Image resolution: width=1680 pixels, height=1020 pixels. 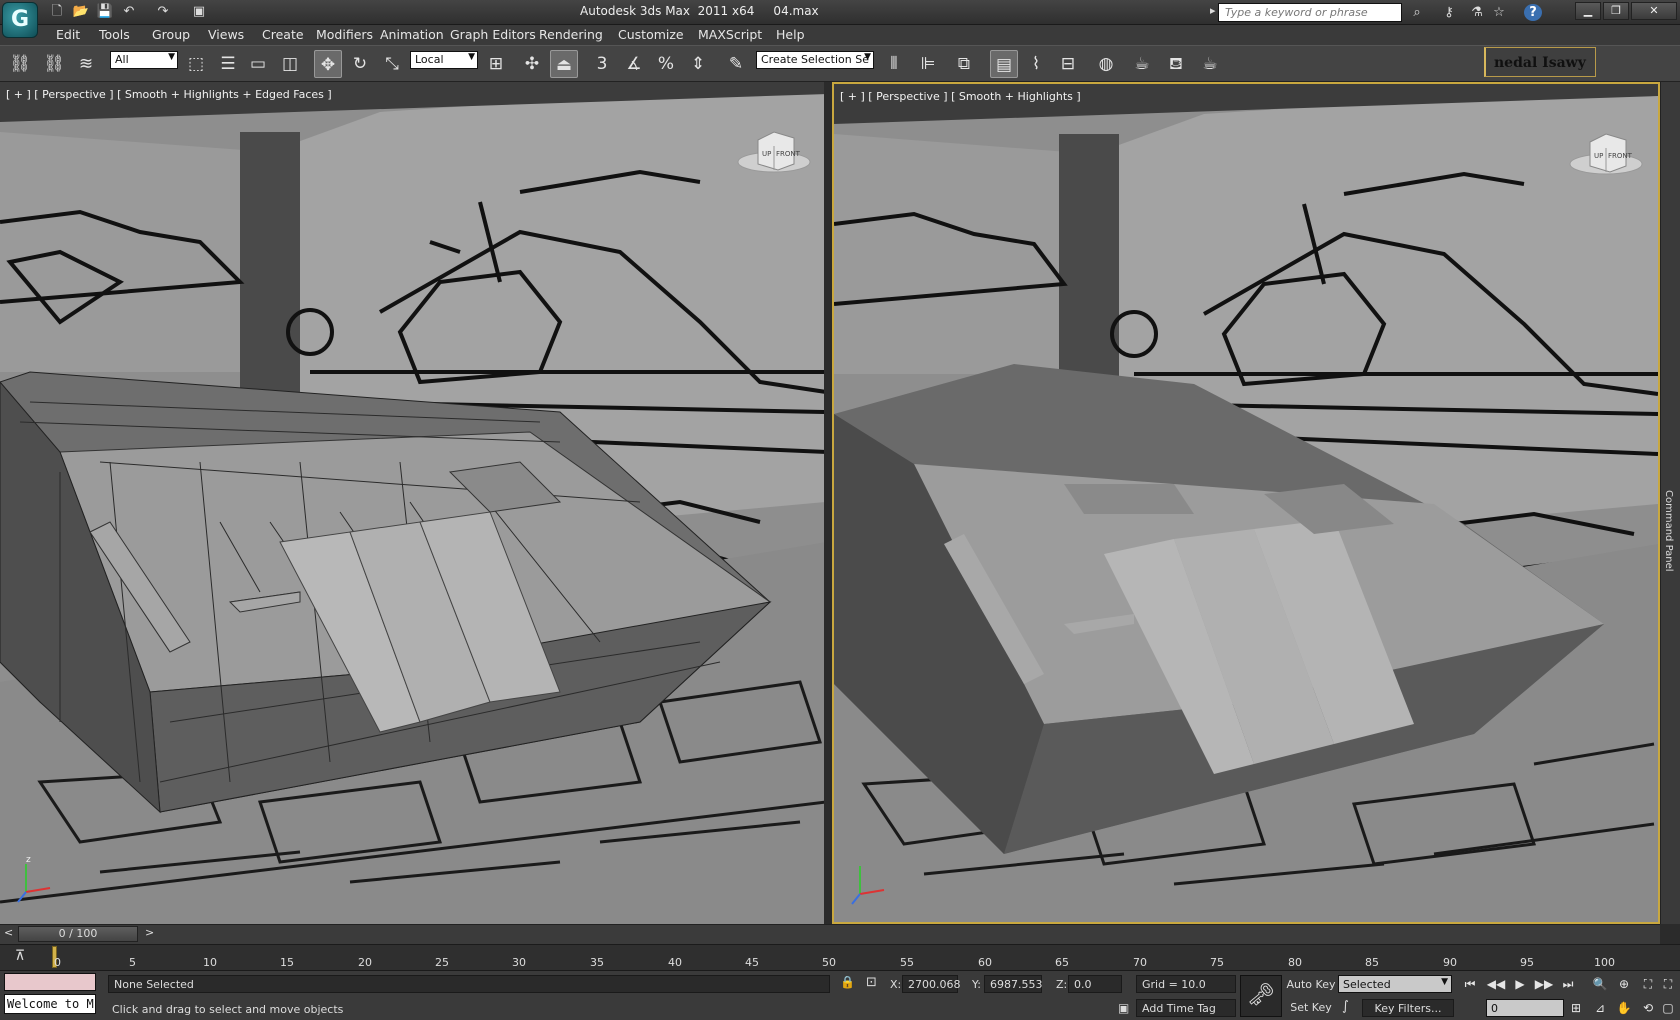 I want to click on save-file-icon: 💾, so click(x=105, y=12).